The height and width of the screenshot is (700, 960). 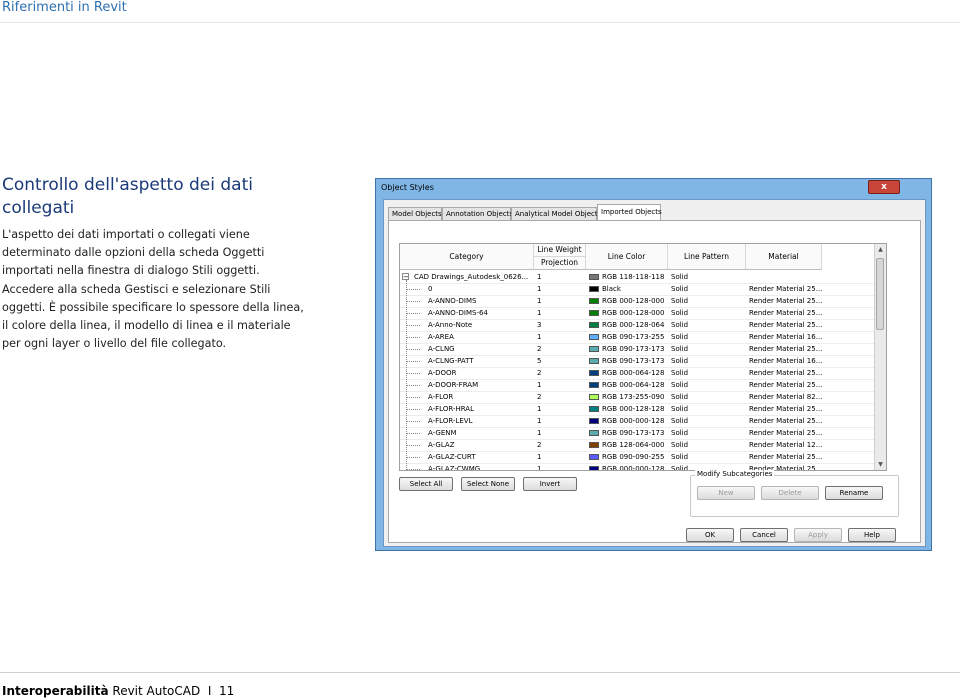 I want to click on row-line-color: Black, so click(x=628, y=289).